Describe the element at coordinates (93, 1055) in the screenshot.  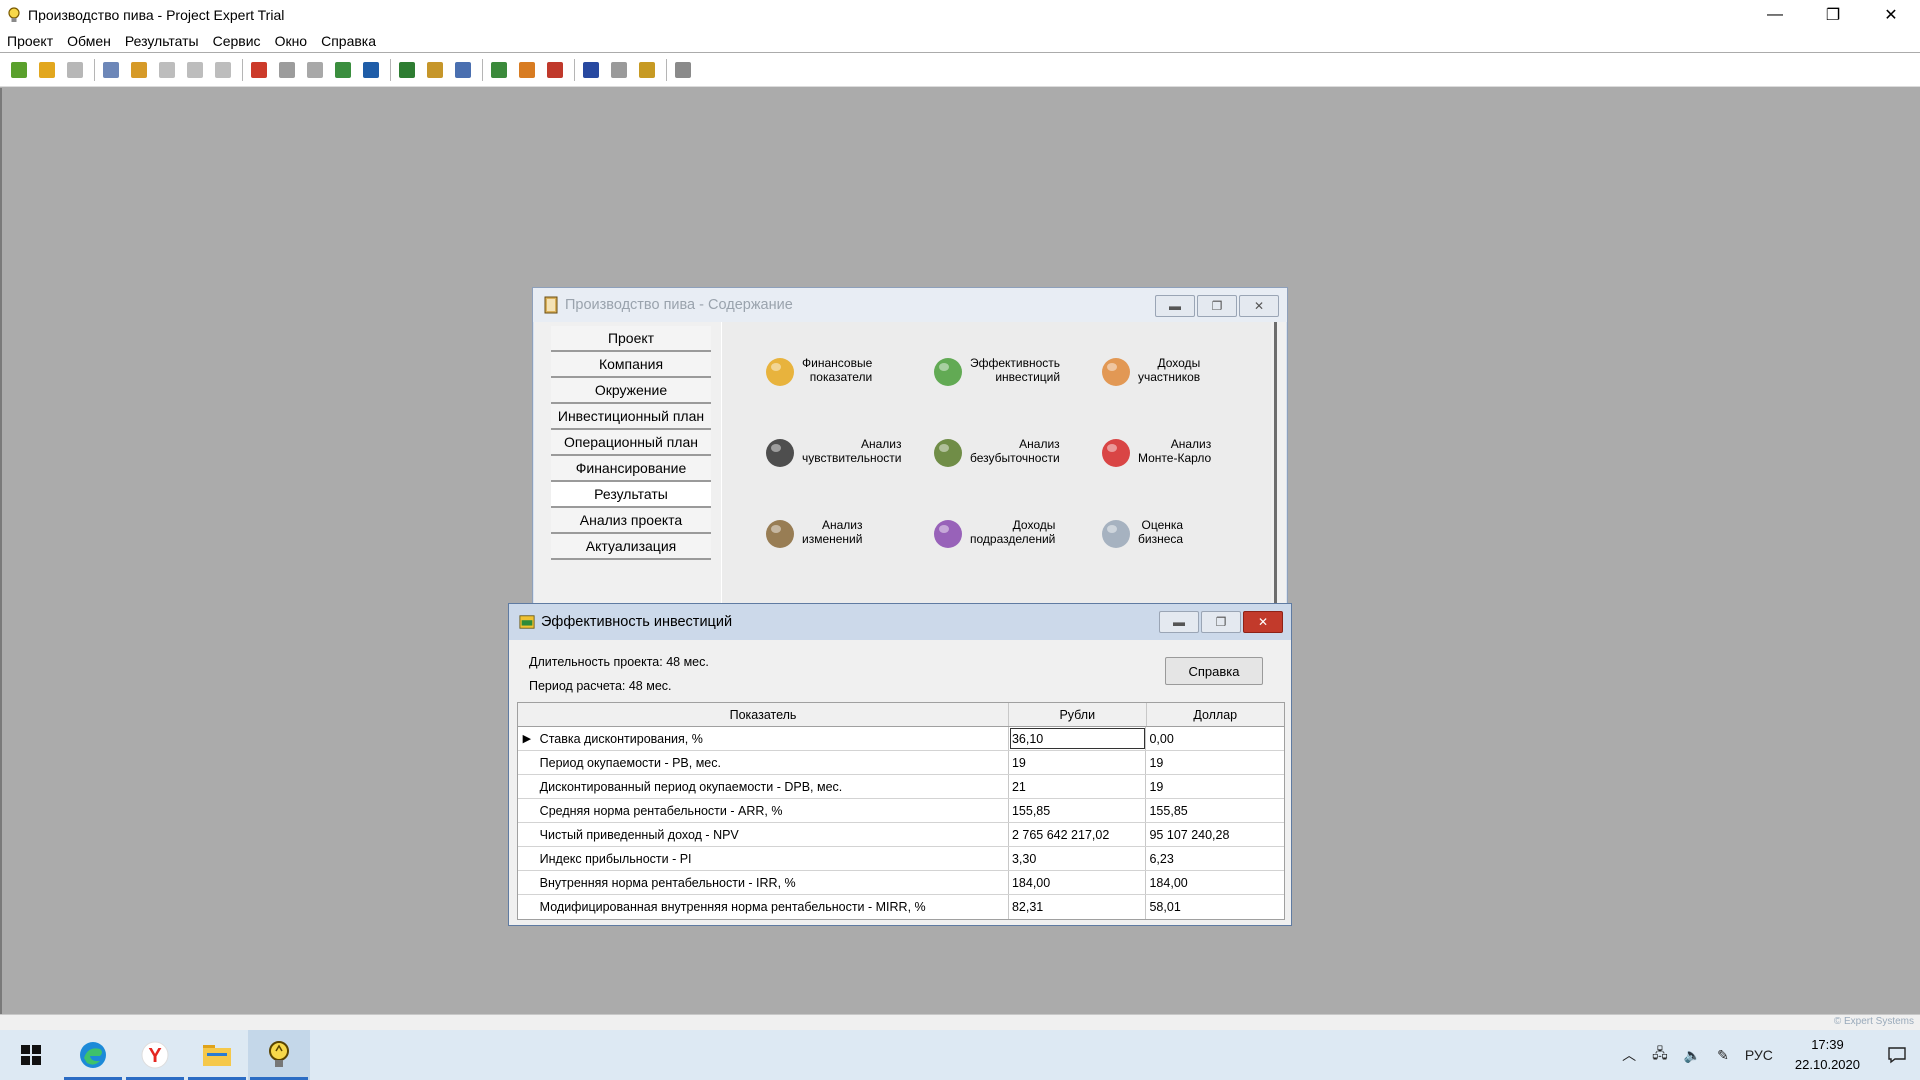
I see `taskbar-edge` at that location.